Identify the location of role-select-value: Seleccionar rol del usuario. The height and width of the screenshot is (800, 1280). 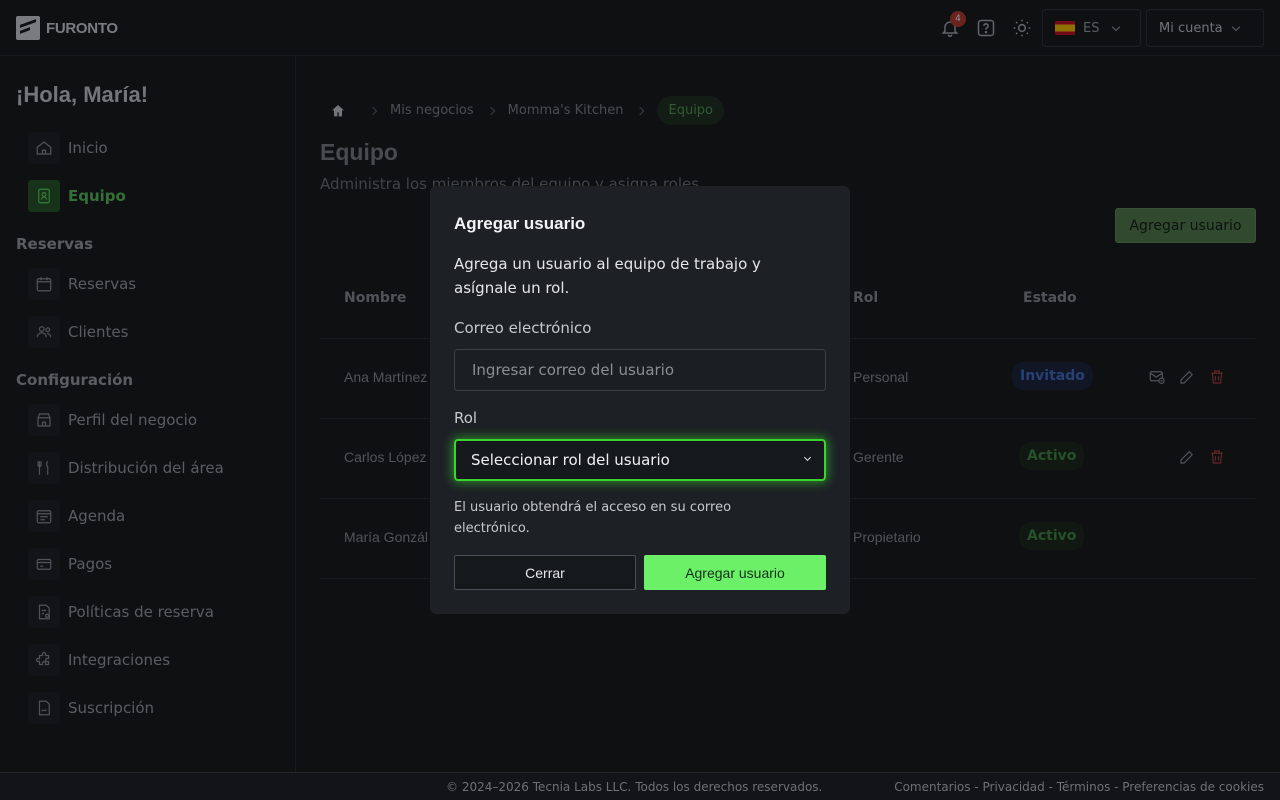
(570, 460).